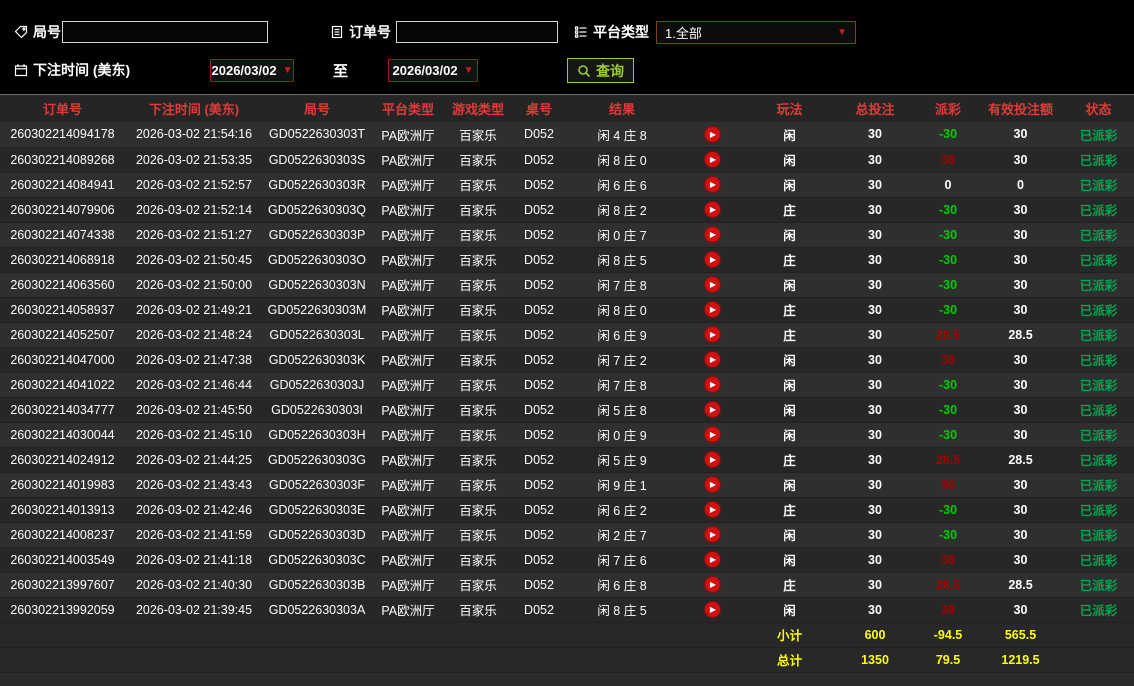 Image resolution: width=1134 pixels, height=686 pixels. I want to click on bet-time-label-text: 下注时间 (美东), so click(82, 70).